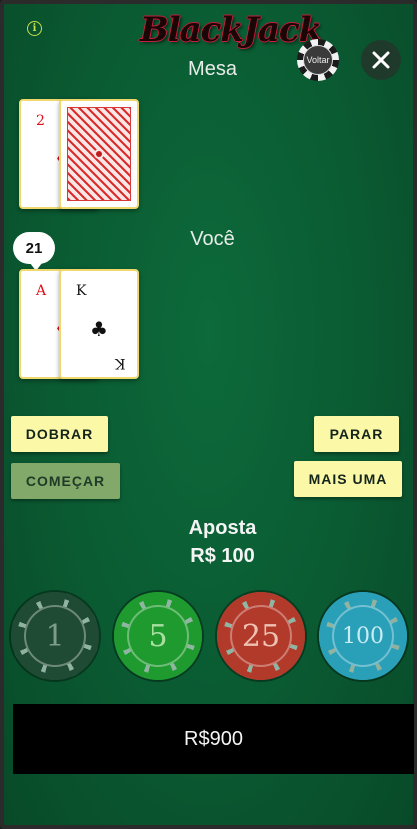 The height and width of the screenshot is (829, 417). I want to click on dealer-card-2-facedown, so click(99, 154).